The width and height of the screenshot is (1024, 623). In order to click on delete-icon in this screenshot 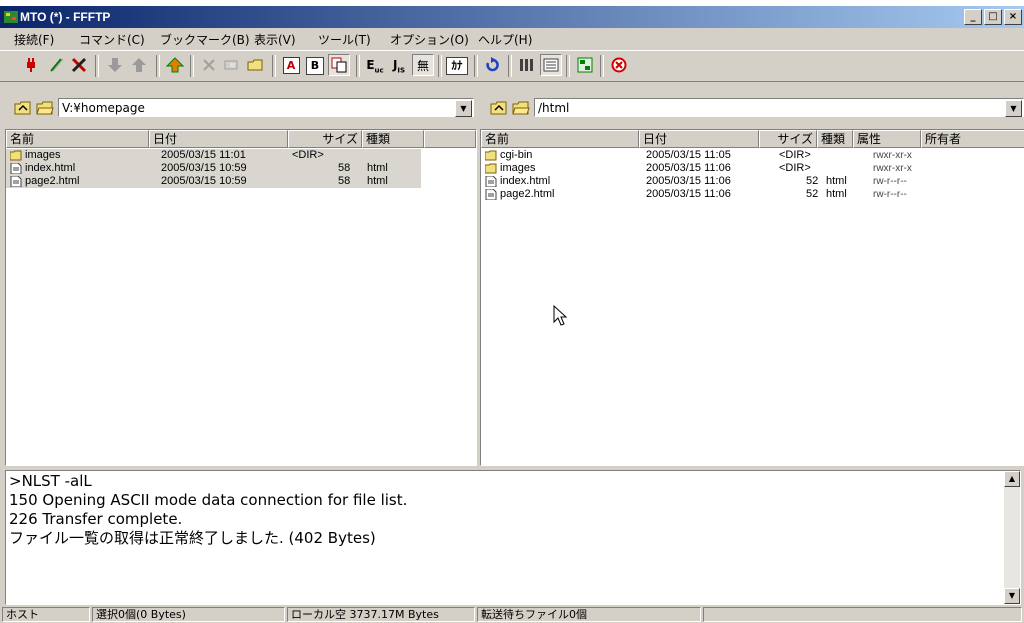, I will do `click(209, 65)`.